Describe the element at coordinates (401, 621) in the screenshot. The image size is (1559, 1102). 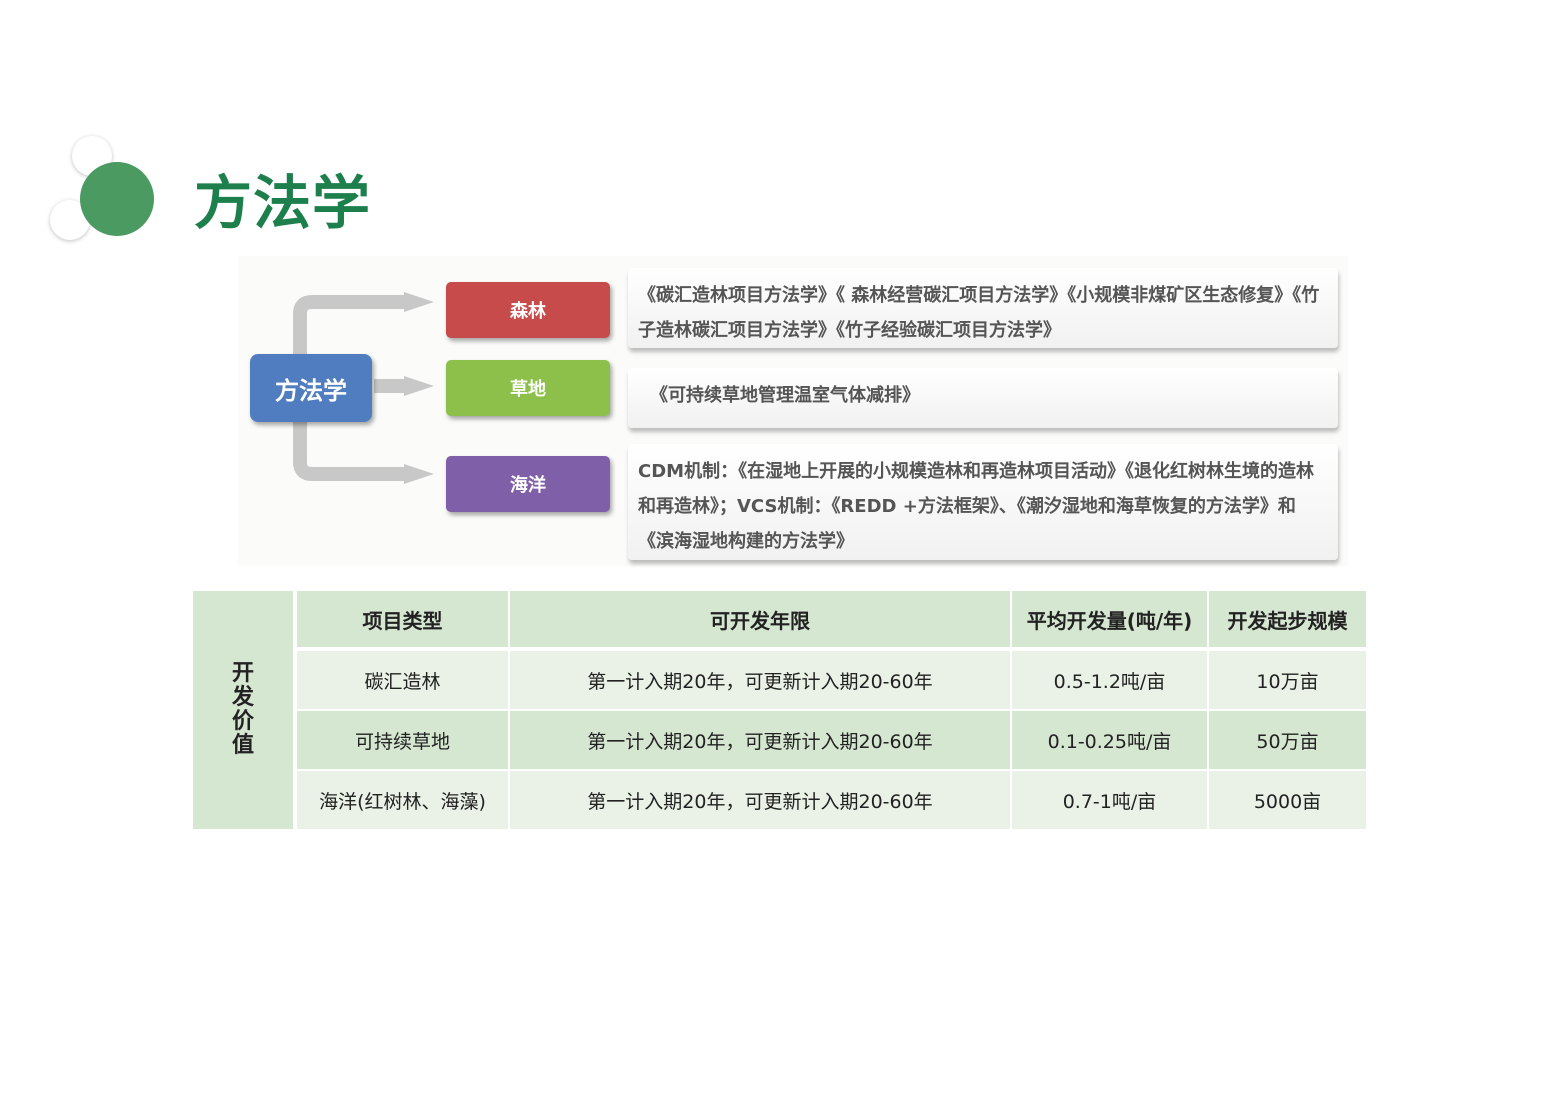
I see `column-header: 项目类型` at that location.